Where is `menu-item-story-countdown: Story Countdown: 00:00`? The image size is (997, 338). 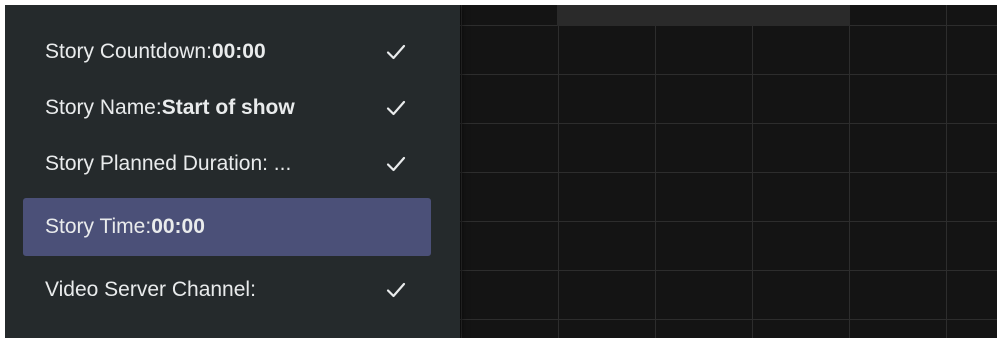 menu-item-story-countdown: Story Countdown: 00:00 is located at coordinates (227, 52).